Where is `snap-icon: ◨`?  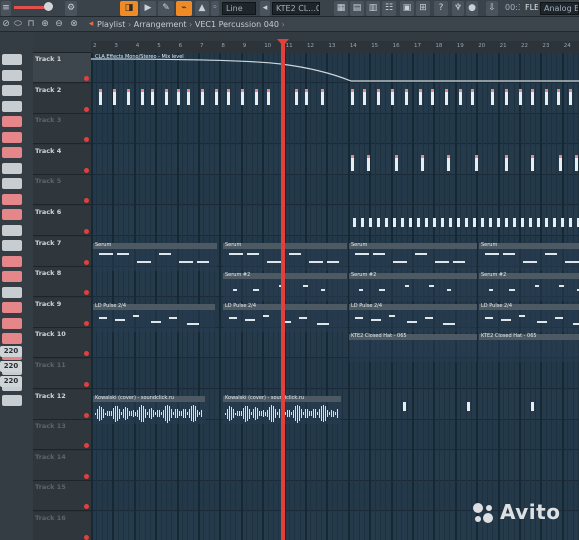
snap-icon: ◨ is located at coordinates (129, 8).